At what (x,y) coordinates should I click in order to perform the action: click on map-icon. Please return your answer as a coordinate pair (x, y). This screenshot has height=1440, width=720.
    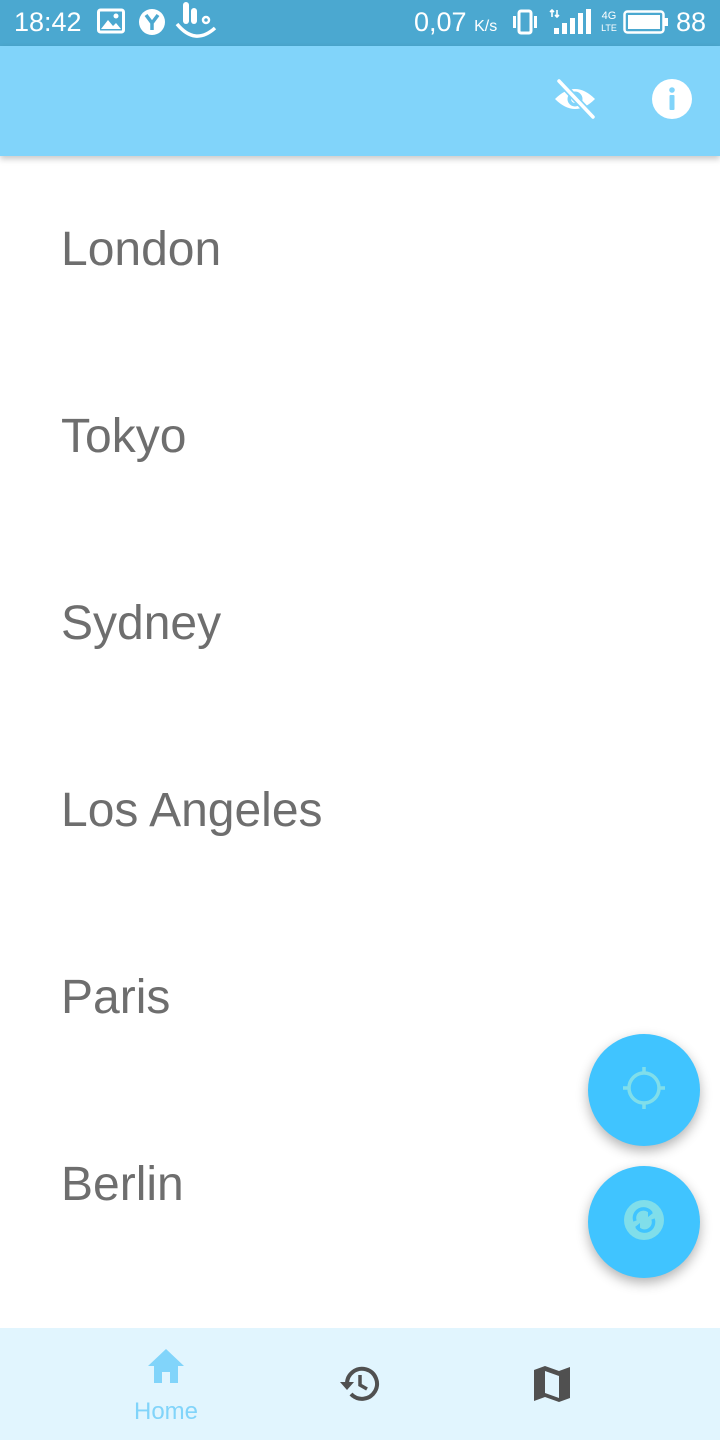
    Looking at the image, I should click on (552, 1384).